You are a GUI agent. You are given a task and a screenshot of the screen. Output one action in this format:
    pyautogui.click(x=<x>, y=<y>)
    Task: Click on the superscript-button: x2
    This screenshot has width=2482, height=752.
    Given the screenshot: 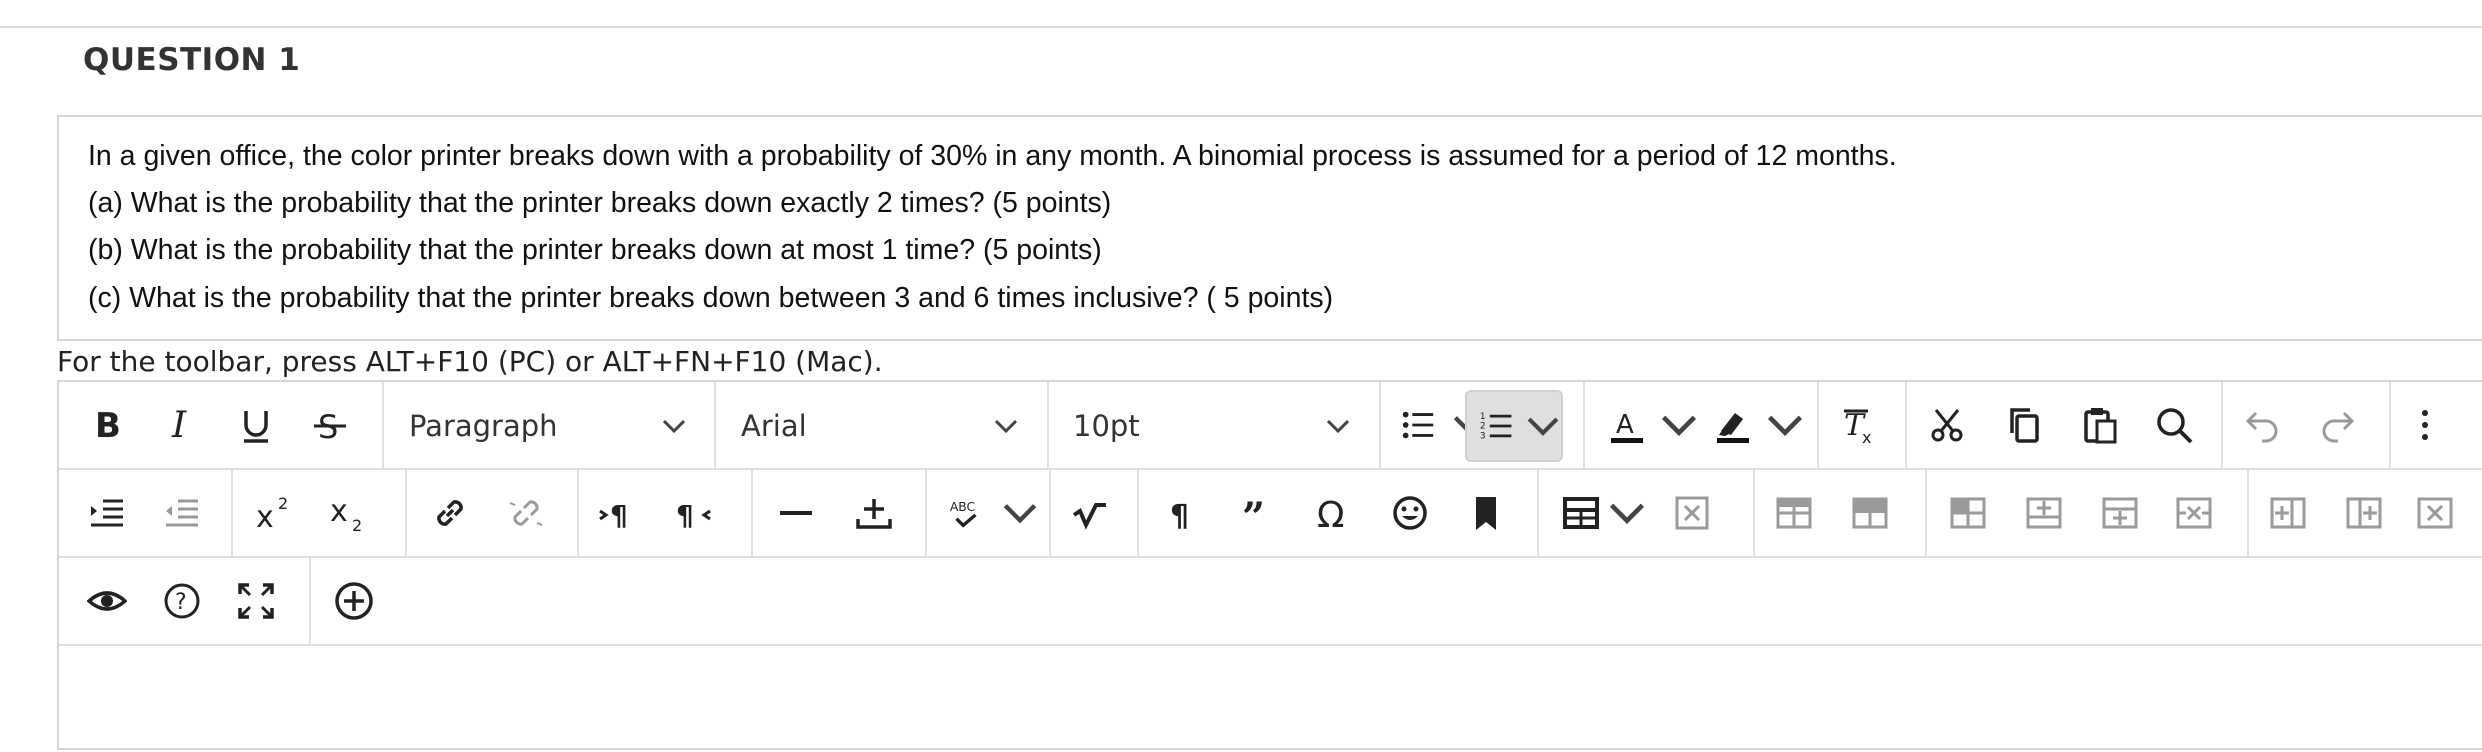 What is the action you would take?
    pyautogui.click(x=274, y=513)
    